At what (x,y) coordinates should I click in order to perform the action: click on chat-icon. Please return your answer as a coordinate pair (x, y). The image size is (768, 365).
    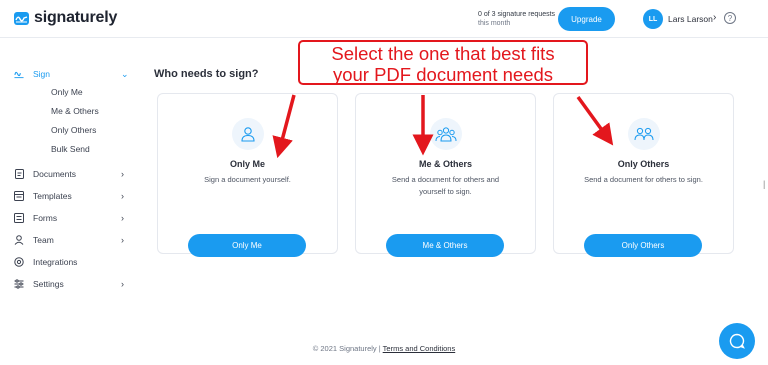
    Looking at the image, I should click on (737, 341).